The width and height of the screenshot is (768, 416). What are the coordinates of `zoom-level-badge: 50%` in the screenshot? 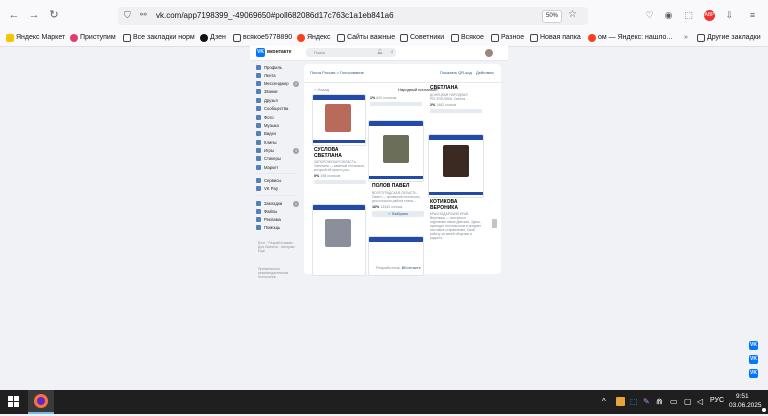 It's located at (552, 16).